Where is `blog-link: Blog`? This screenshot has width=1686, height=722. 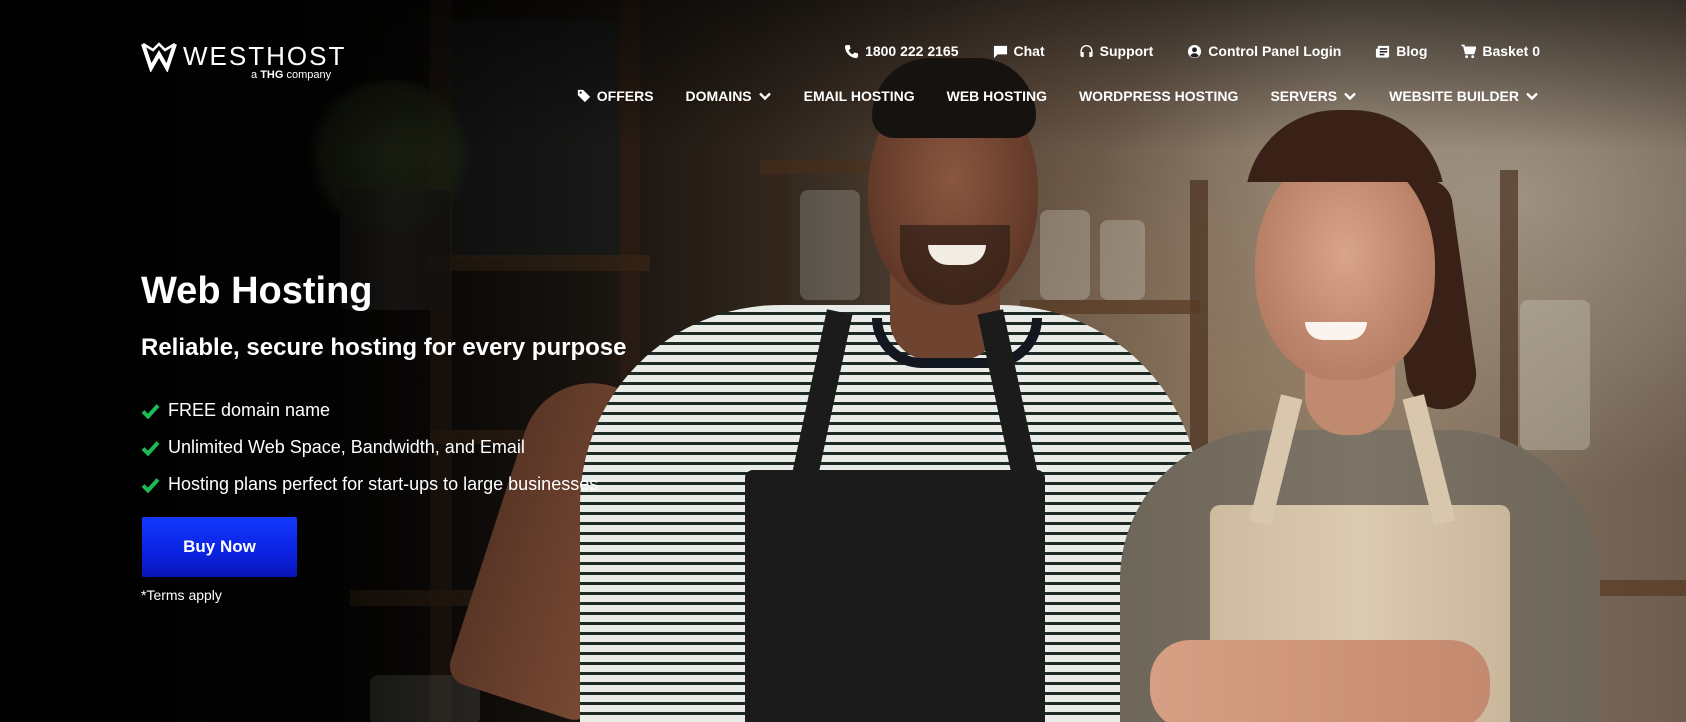
blog-link: Blog is located at coordinates (1401, 51).